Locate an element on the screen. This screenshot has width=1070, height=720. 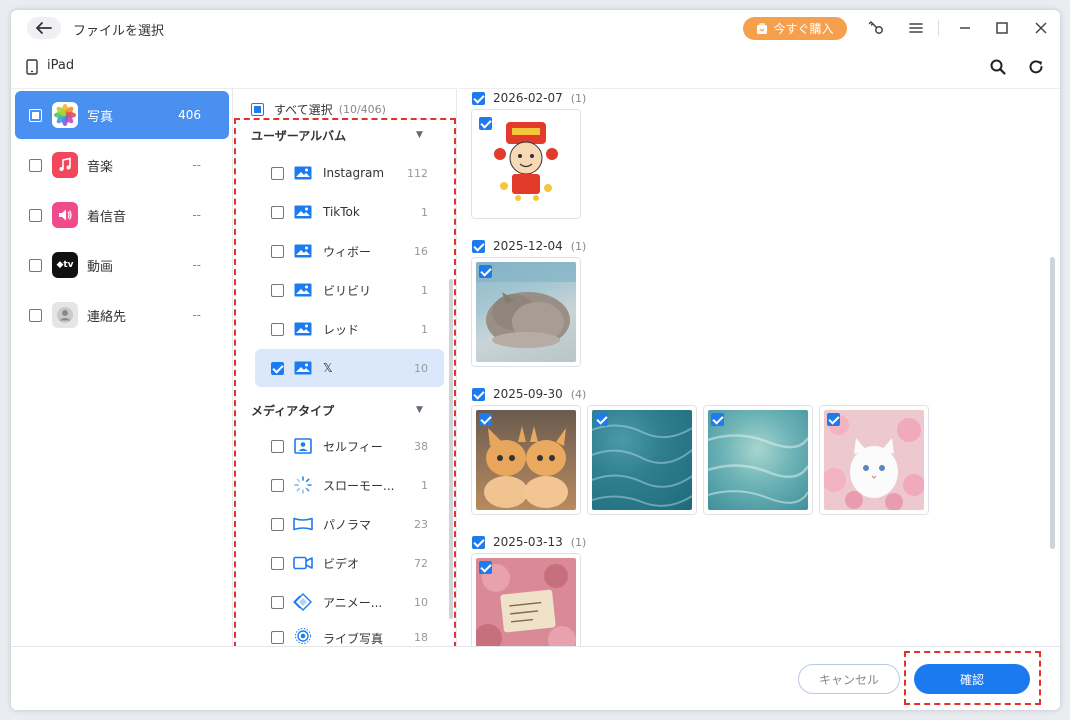
category-videos-checkbox is located at coordinates (35, 265).